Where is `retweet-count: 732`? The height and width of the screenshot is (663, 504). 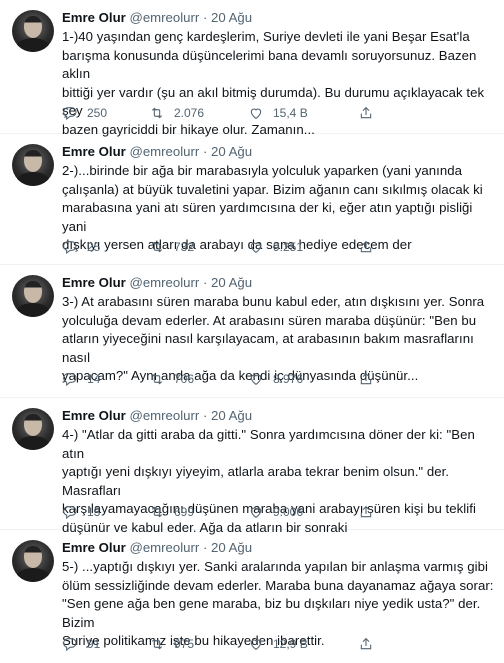
retweet-count: 732 is located at coordinates (184, 247).